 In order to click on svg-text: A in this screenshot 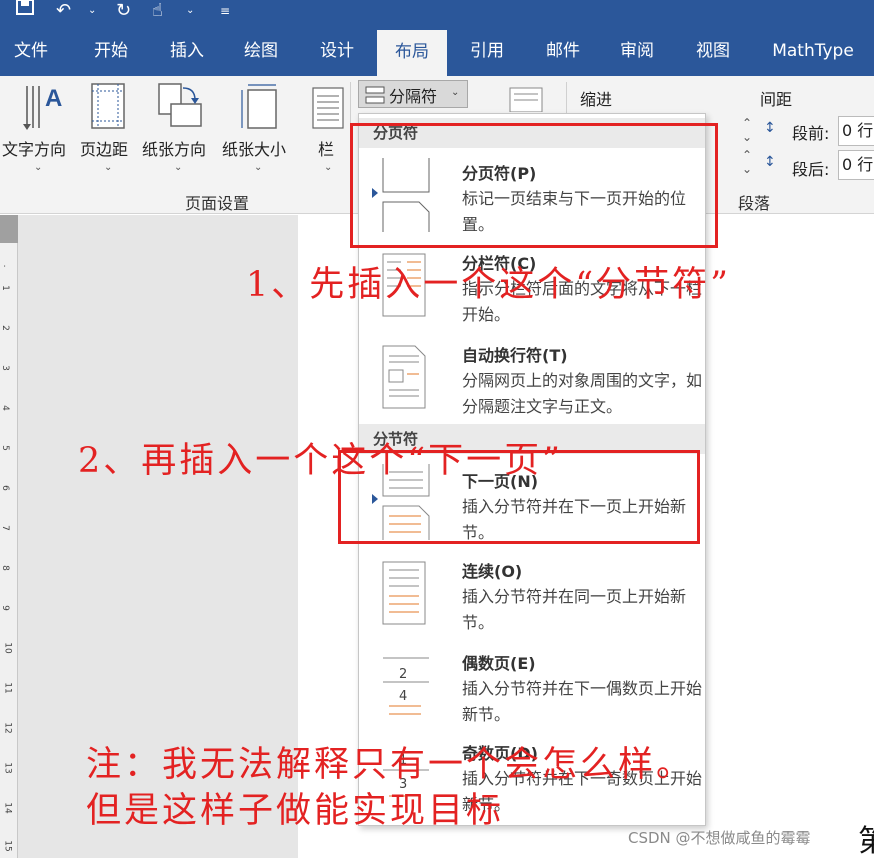, I will do `click(53, 98)`.